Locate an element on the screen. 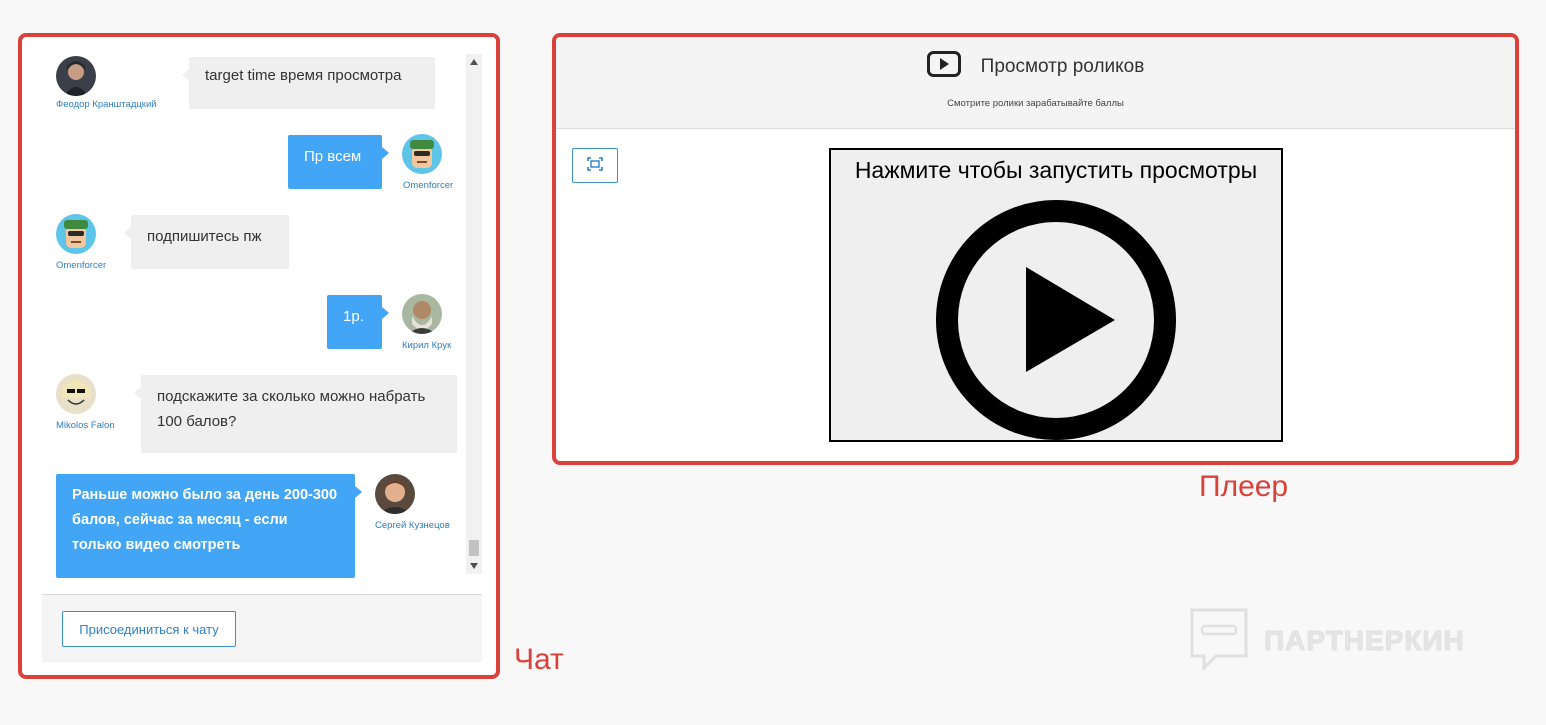 The image size is (1546, 725). chat-username: Феодор Кранштадцкий is located at coordinates (106, 104).